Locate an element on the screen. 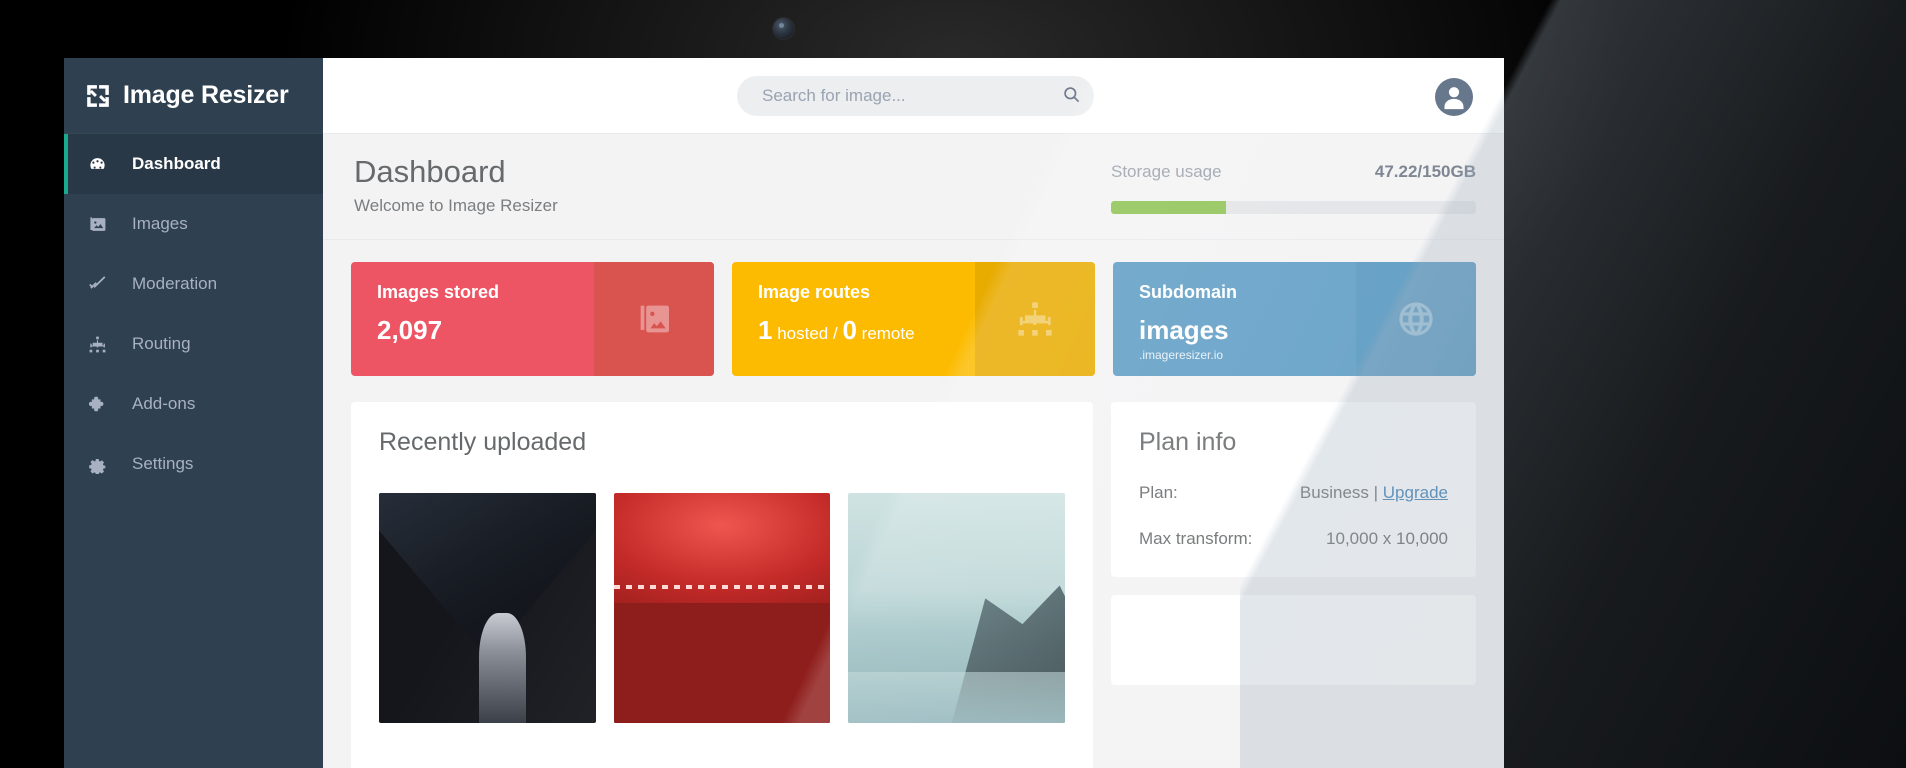 Image resolution: width=1906 pixels, height=768 pixels. plan-row-plan: Plan: Business | Upgrade is located at coordinates (1293, 493).